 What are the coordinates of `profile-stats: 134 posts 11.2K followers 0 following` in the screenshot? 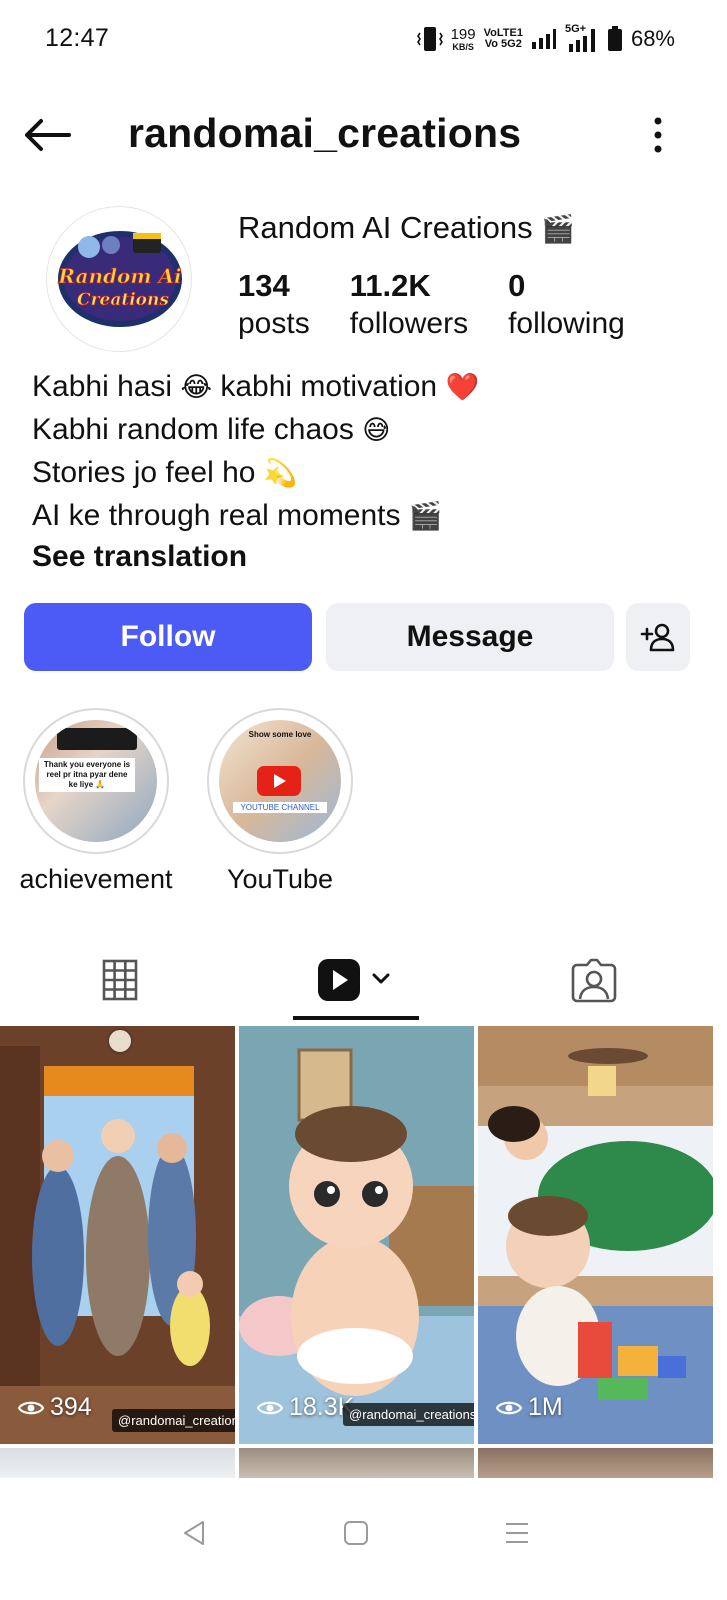 It's located at (431, 306).